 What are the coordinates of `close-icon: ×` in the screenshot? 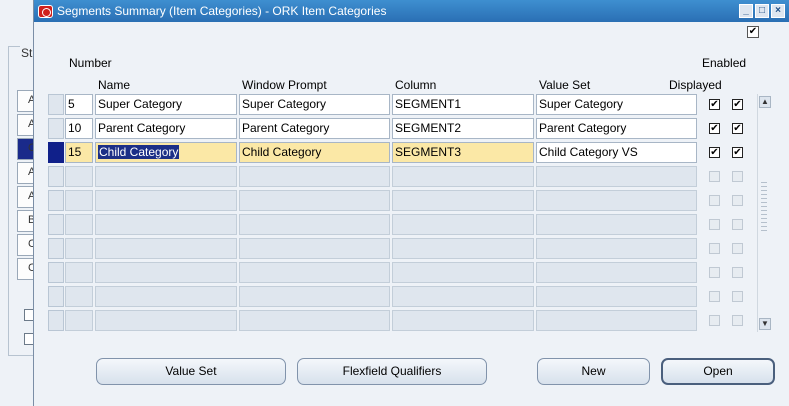 It's located at (778, 11).